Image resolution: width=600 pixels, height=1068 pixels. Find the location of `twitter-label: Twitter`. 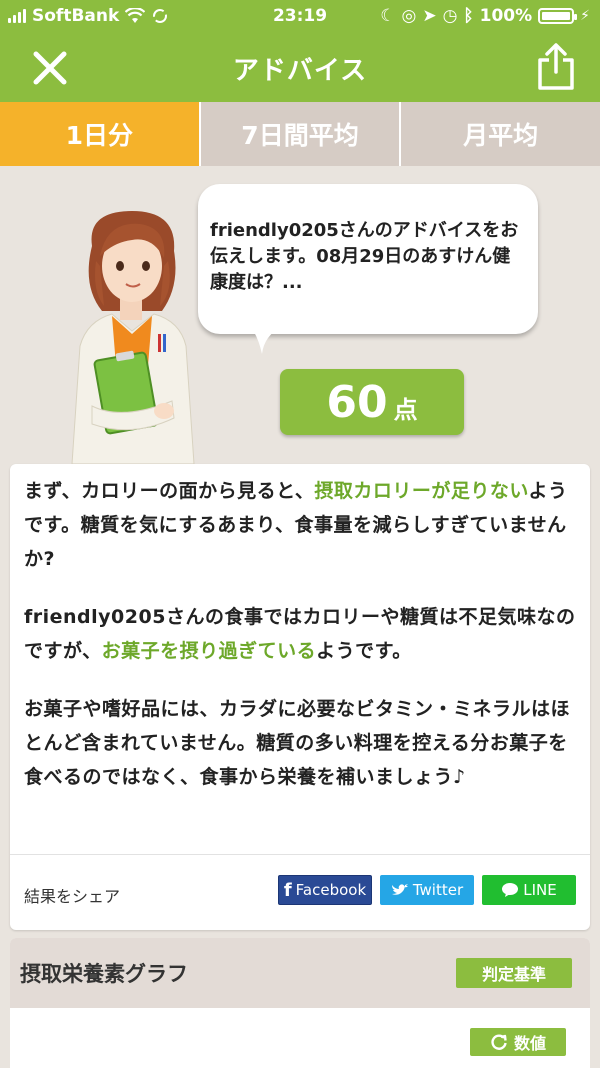

twitter-label: Twitter is located at coordinates (438, 890).